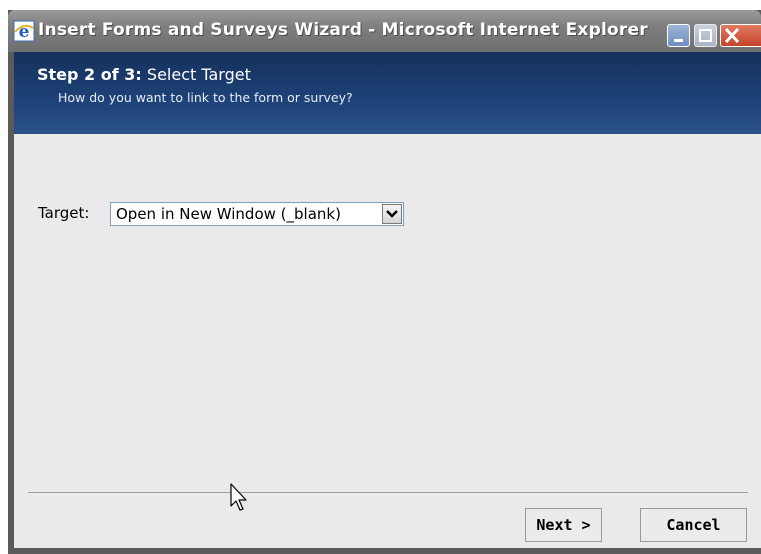  Describe the element at coordinates (240, 500) in the screenshot. I see `mouse-pointer-icon` at that location.